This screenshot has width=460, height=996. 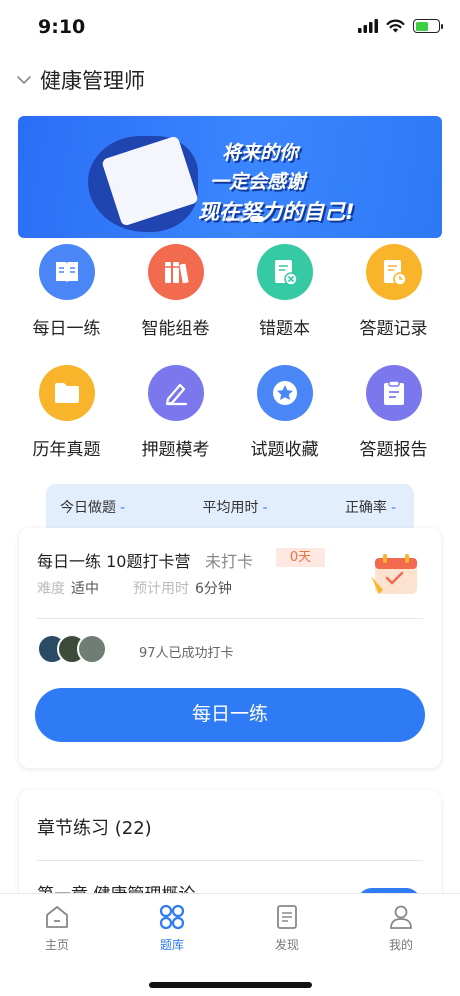 What do you see at coordinates (393, 450) in the screenshot?
I see `menu-label: 答题报告` at bounding box center [393, 450].